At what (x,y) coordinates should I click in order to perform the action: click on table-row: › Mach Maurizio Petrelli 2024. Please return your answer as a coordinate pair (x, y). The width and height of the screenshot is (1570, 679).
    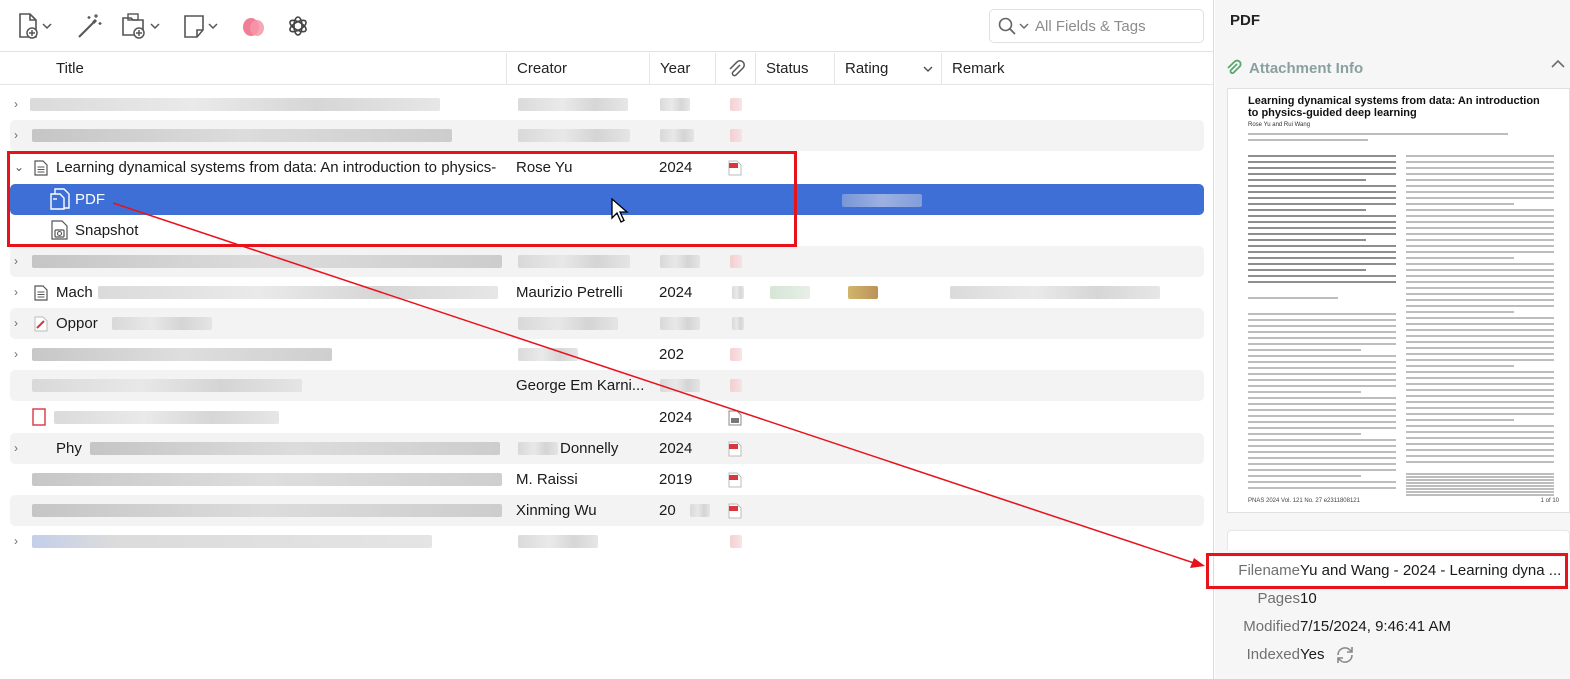
    Looking at the image, I should click on (607, 292).